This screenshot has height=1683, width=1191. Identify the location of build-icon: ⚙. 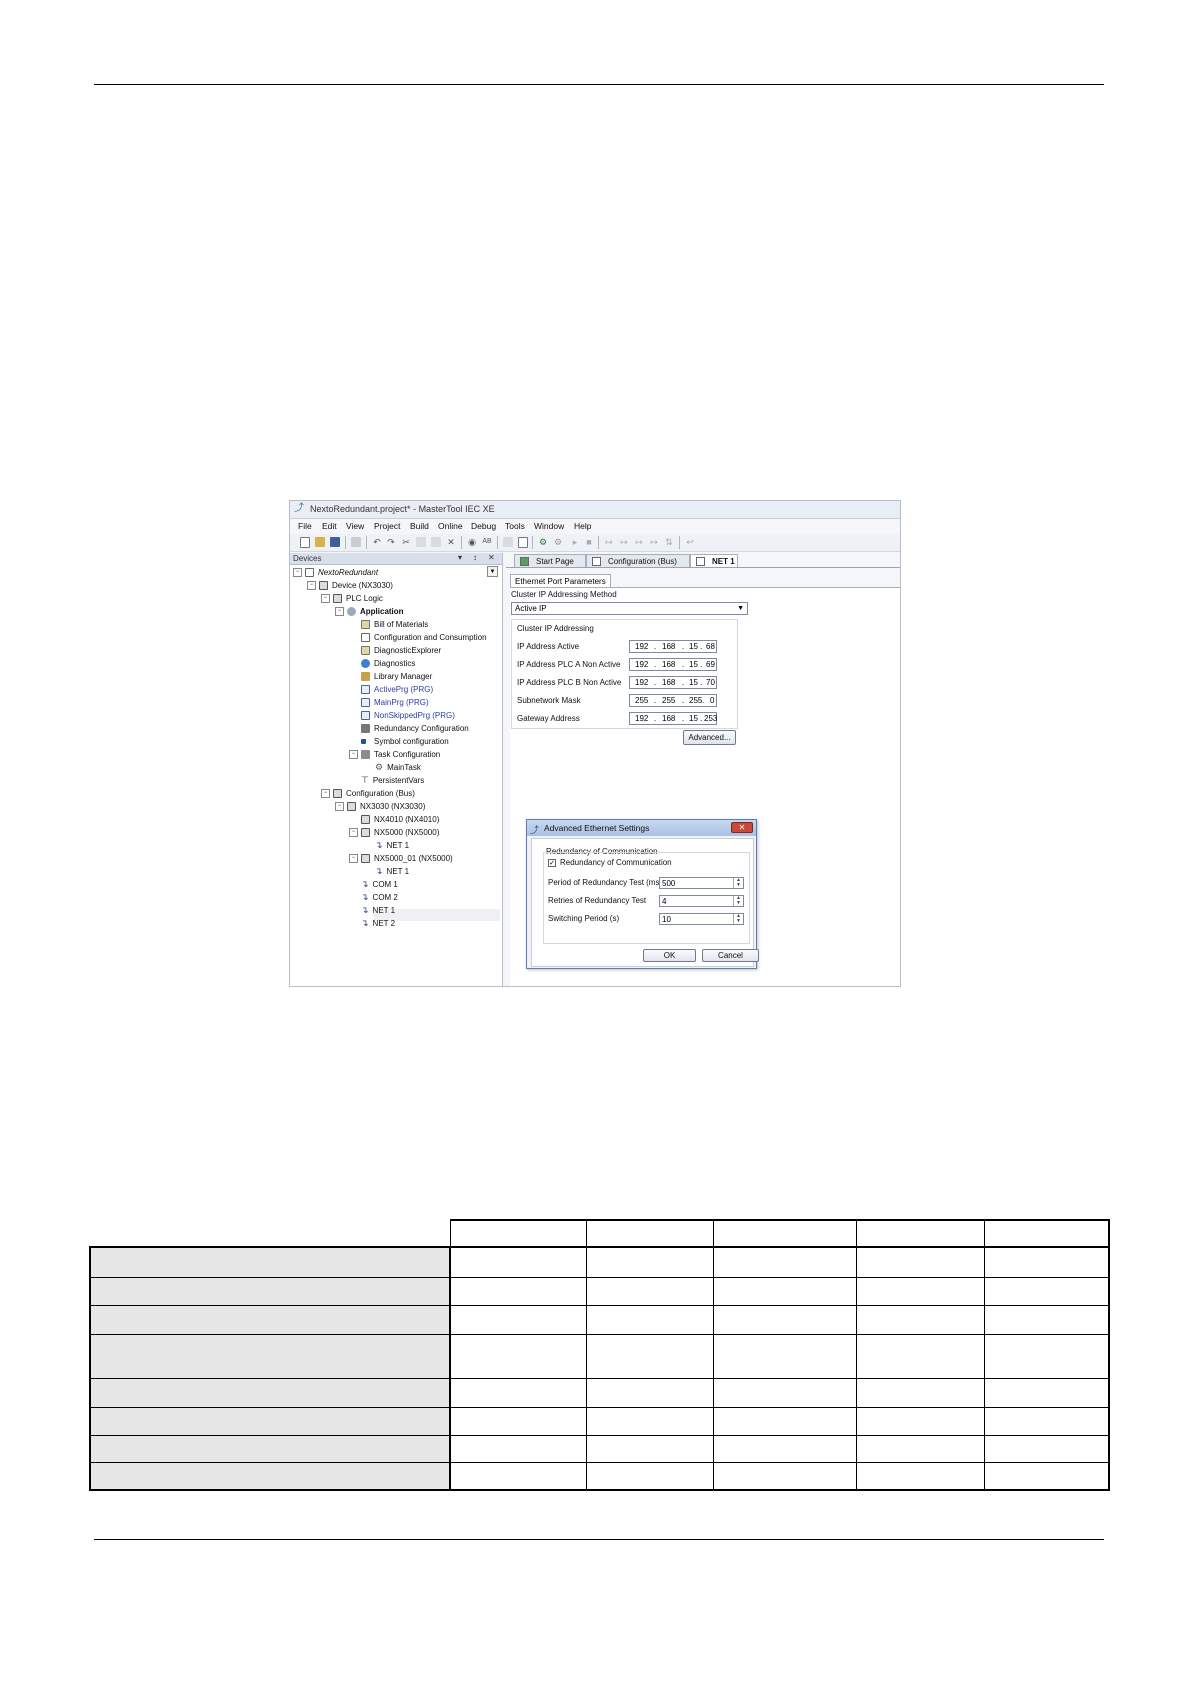
(543, 542).